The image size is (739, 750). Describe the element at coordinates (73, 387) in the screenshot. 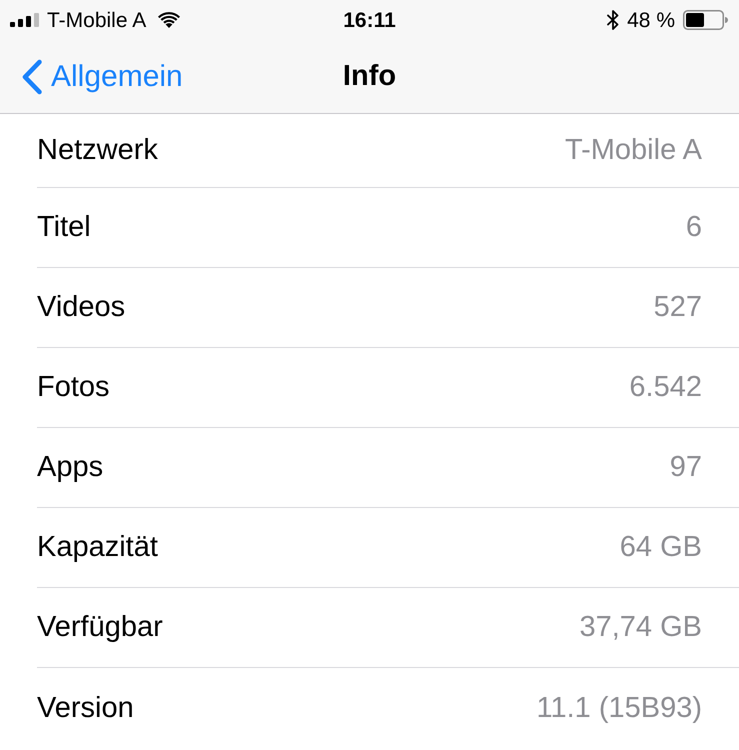

I see `row-label: Fotos` at that location.